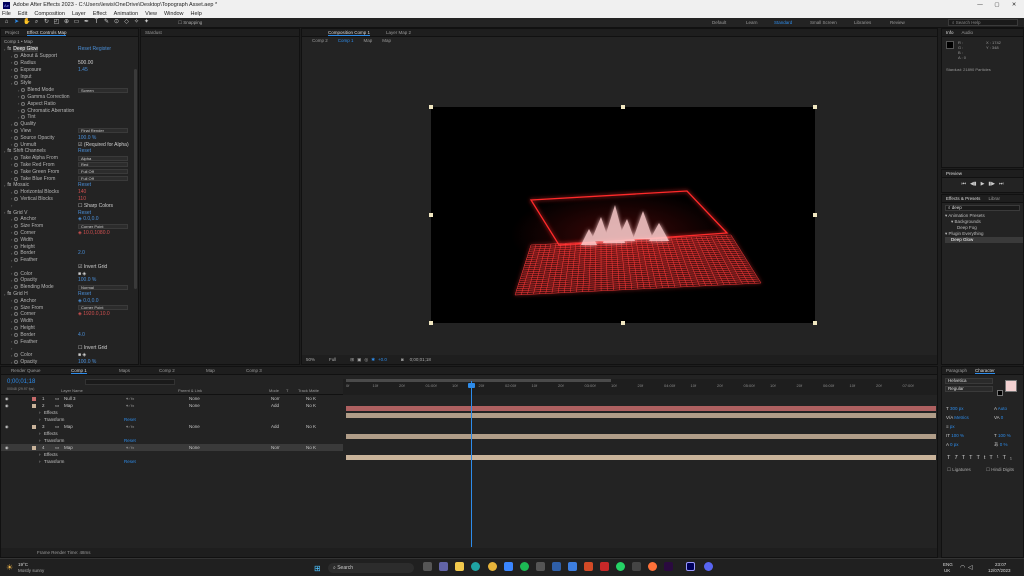  I want to click on property-value: ☐ Sharp Colors, so click(95, 206).